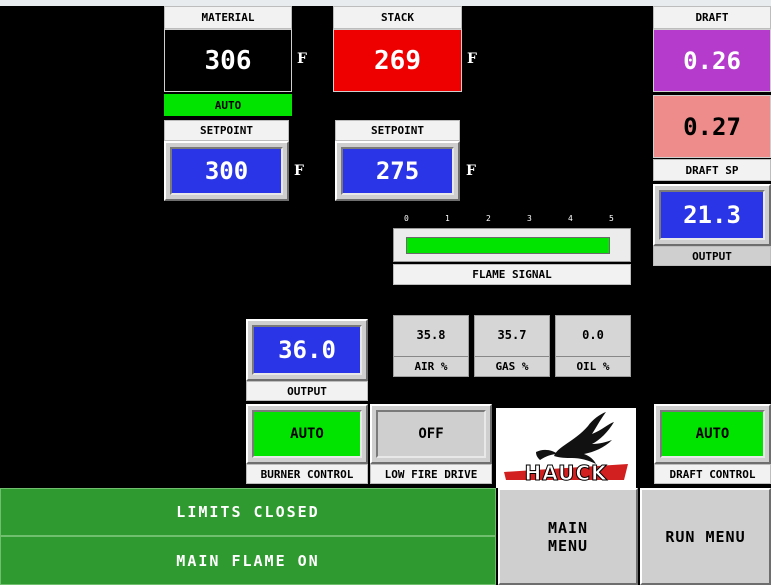  Describe the element at coordinates (568, 545) in the screenshot. I see `main-menu-label-line2: MENU` at that location.